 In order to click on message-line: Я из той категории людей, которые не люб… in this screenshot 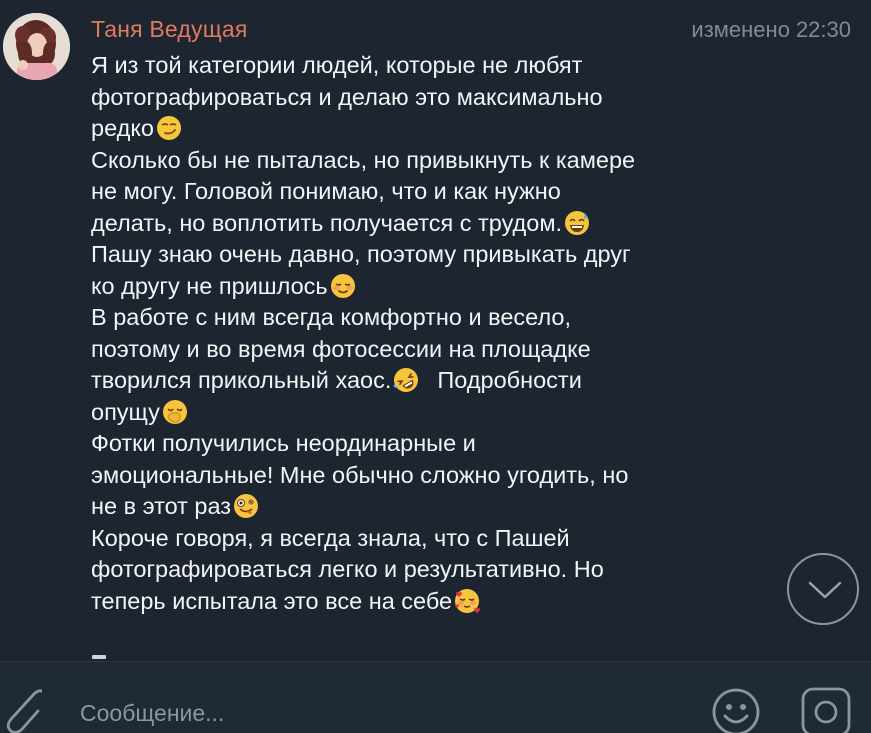, I will do `click(431, 66)`.